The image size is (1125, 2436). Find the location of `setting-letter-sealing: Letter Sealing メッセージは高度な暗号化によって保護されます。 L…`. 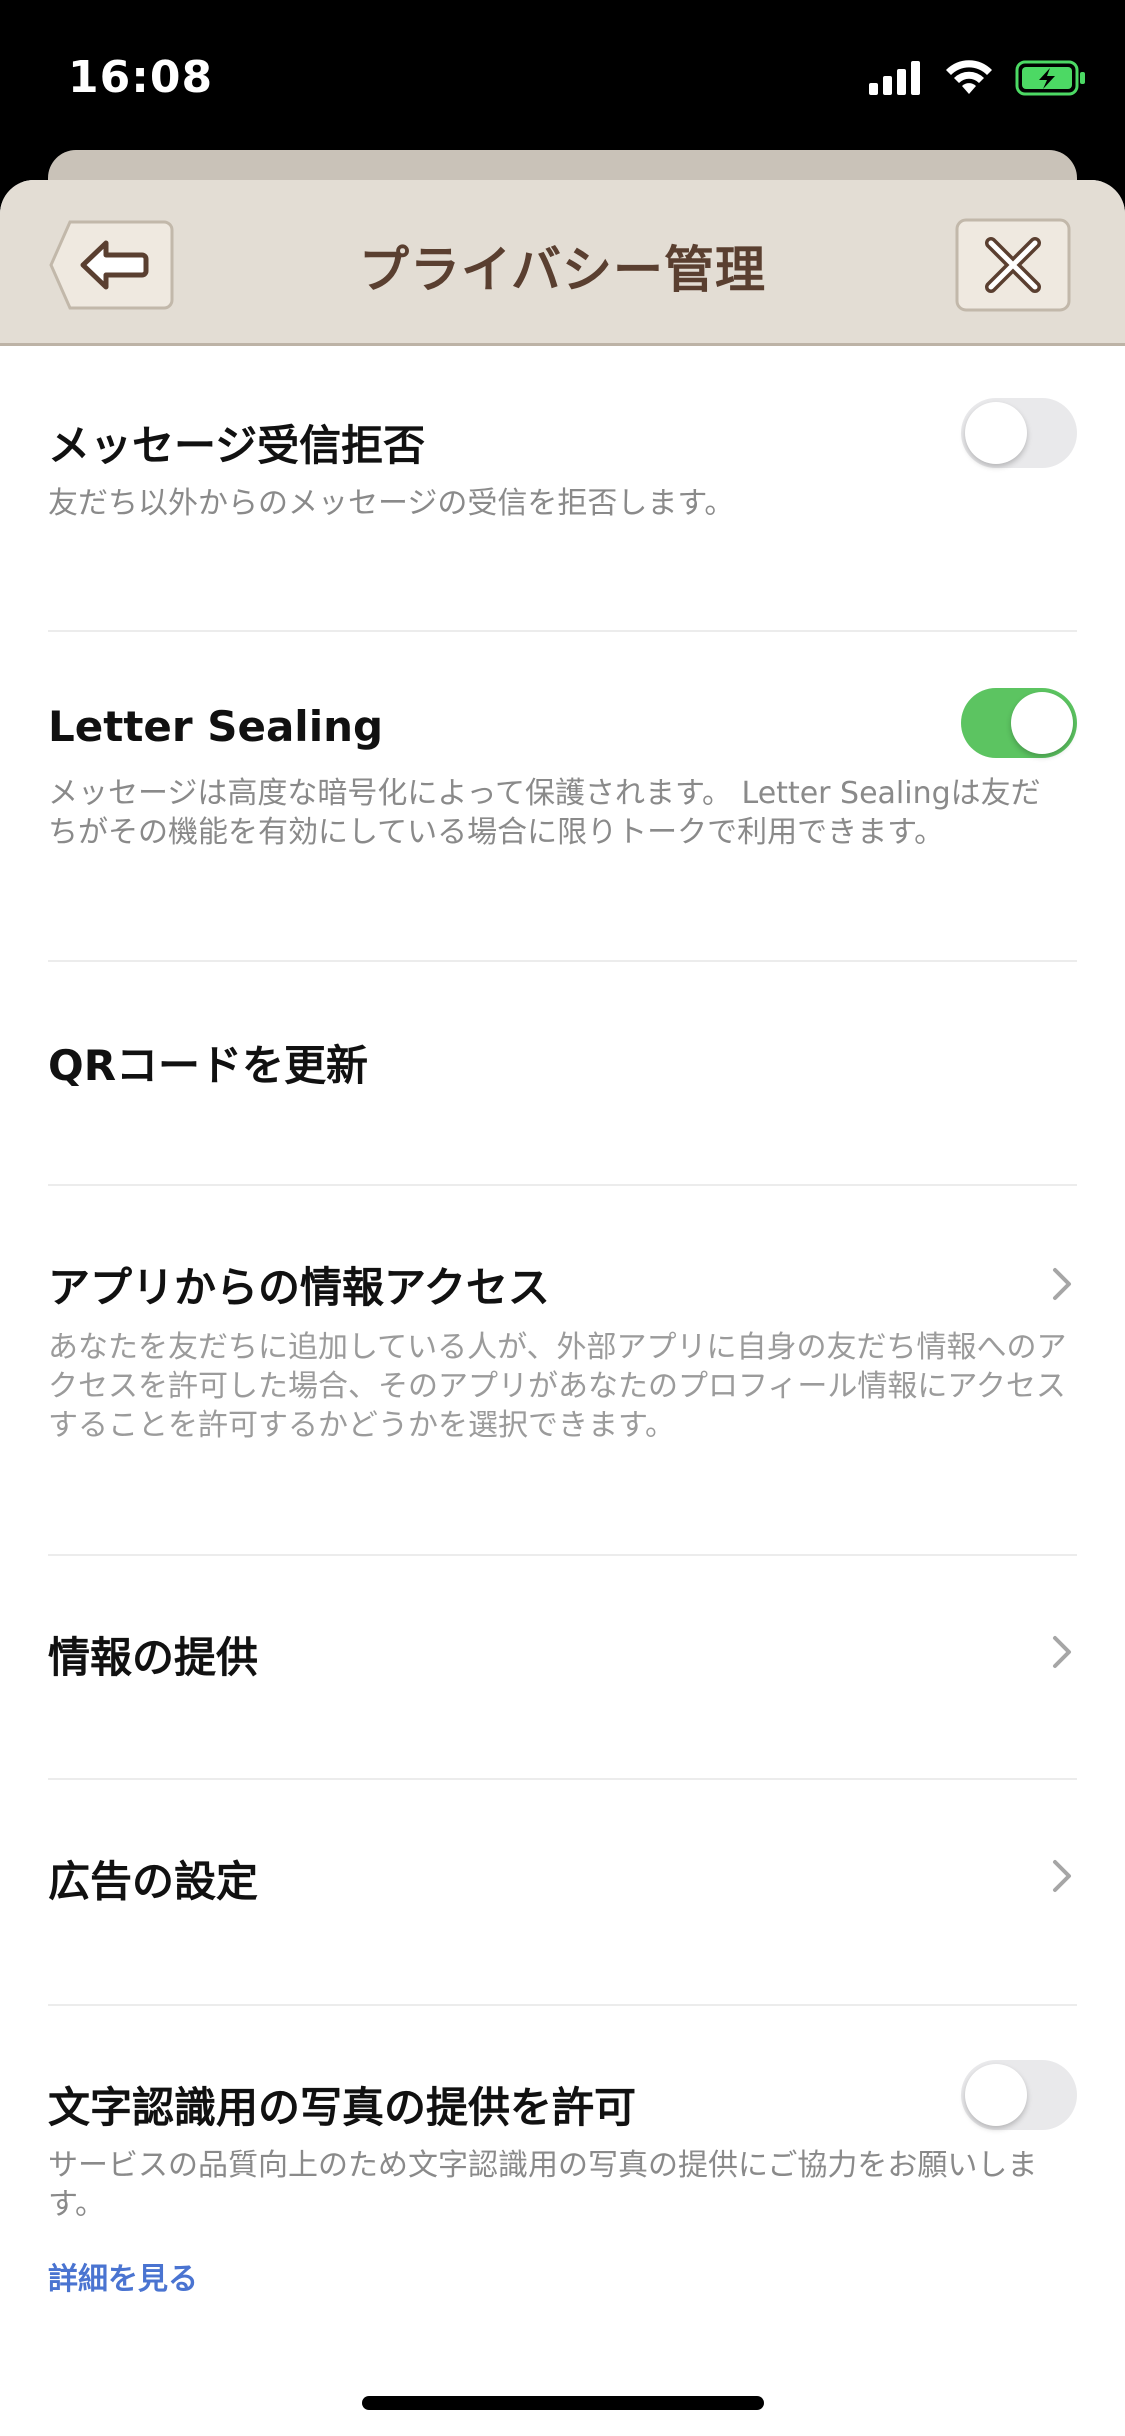

setting-letter-sealing: Letter Sealing メッセージは高度な暗号化によって保護されます。 L… is located at coordinates (562, 770).